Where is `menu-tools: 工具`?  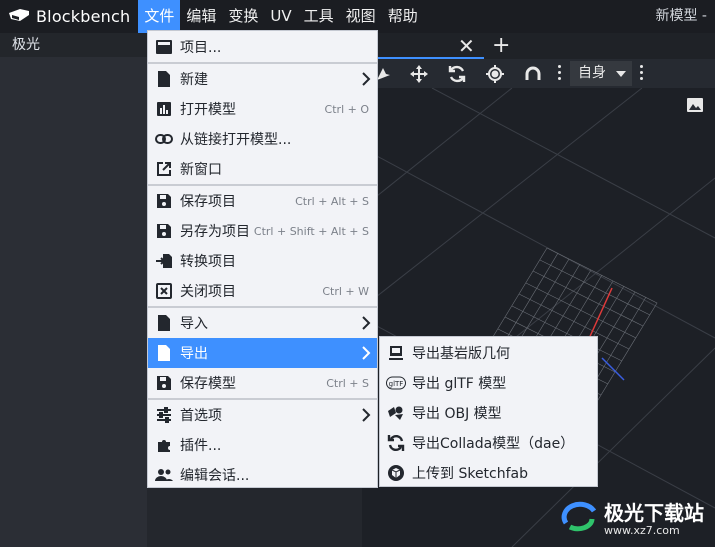 menu-tools: 工具 is located at coordinates (319, 16).